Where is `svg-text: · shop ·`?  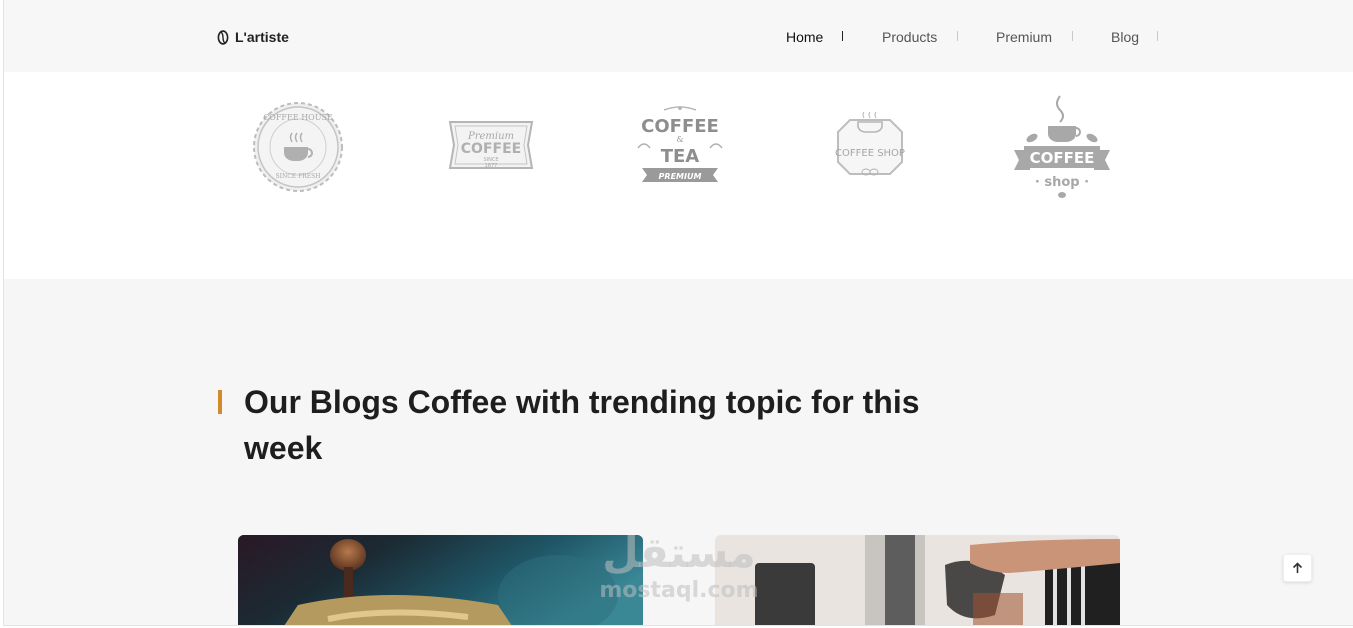
svg-text: · shop · is located at coordinates (1062, 182).